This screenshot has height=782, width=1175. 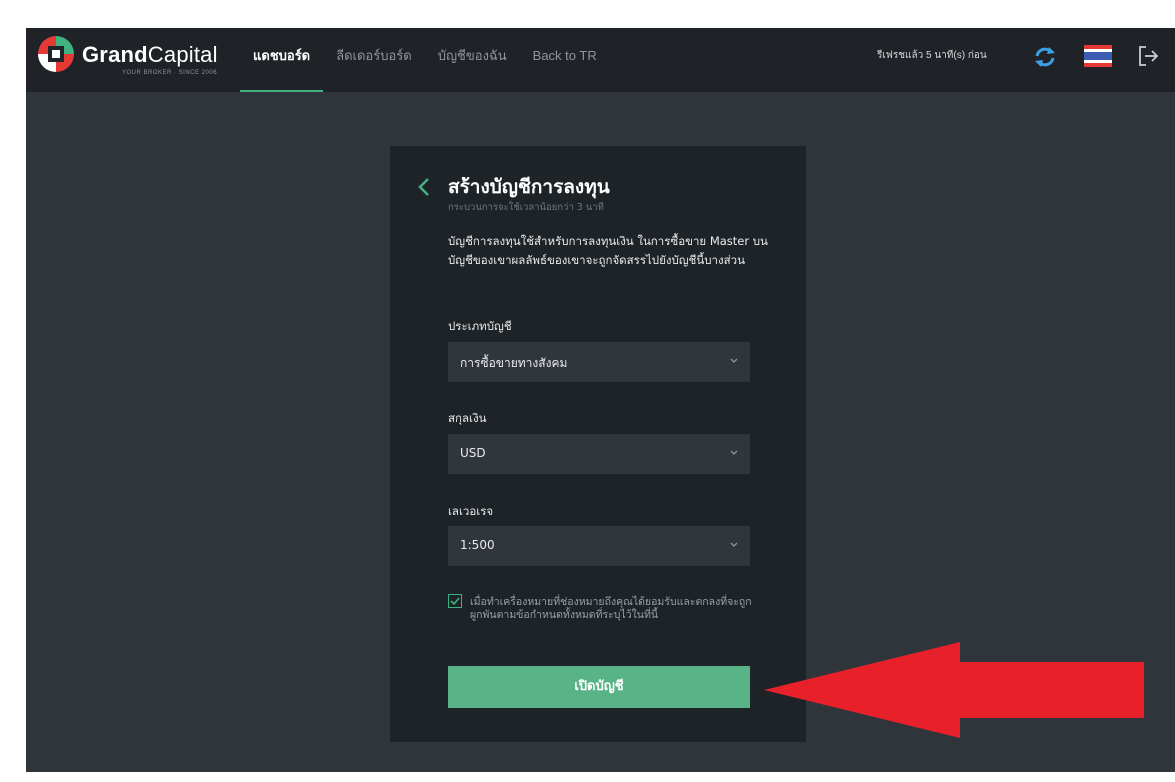 What do you see at coordinates (526, 207) in the screenshot?
I see `page-subtitle: กระบวนการจะใช้เวลาน้อยกว่า 3 นาที` at bounding box center [526, 207].